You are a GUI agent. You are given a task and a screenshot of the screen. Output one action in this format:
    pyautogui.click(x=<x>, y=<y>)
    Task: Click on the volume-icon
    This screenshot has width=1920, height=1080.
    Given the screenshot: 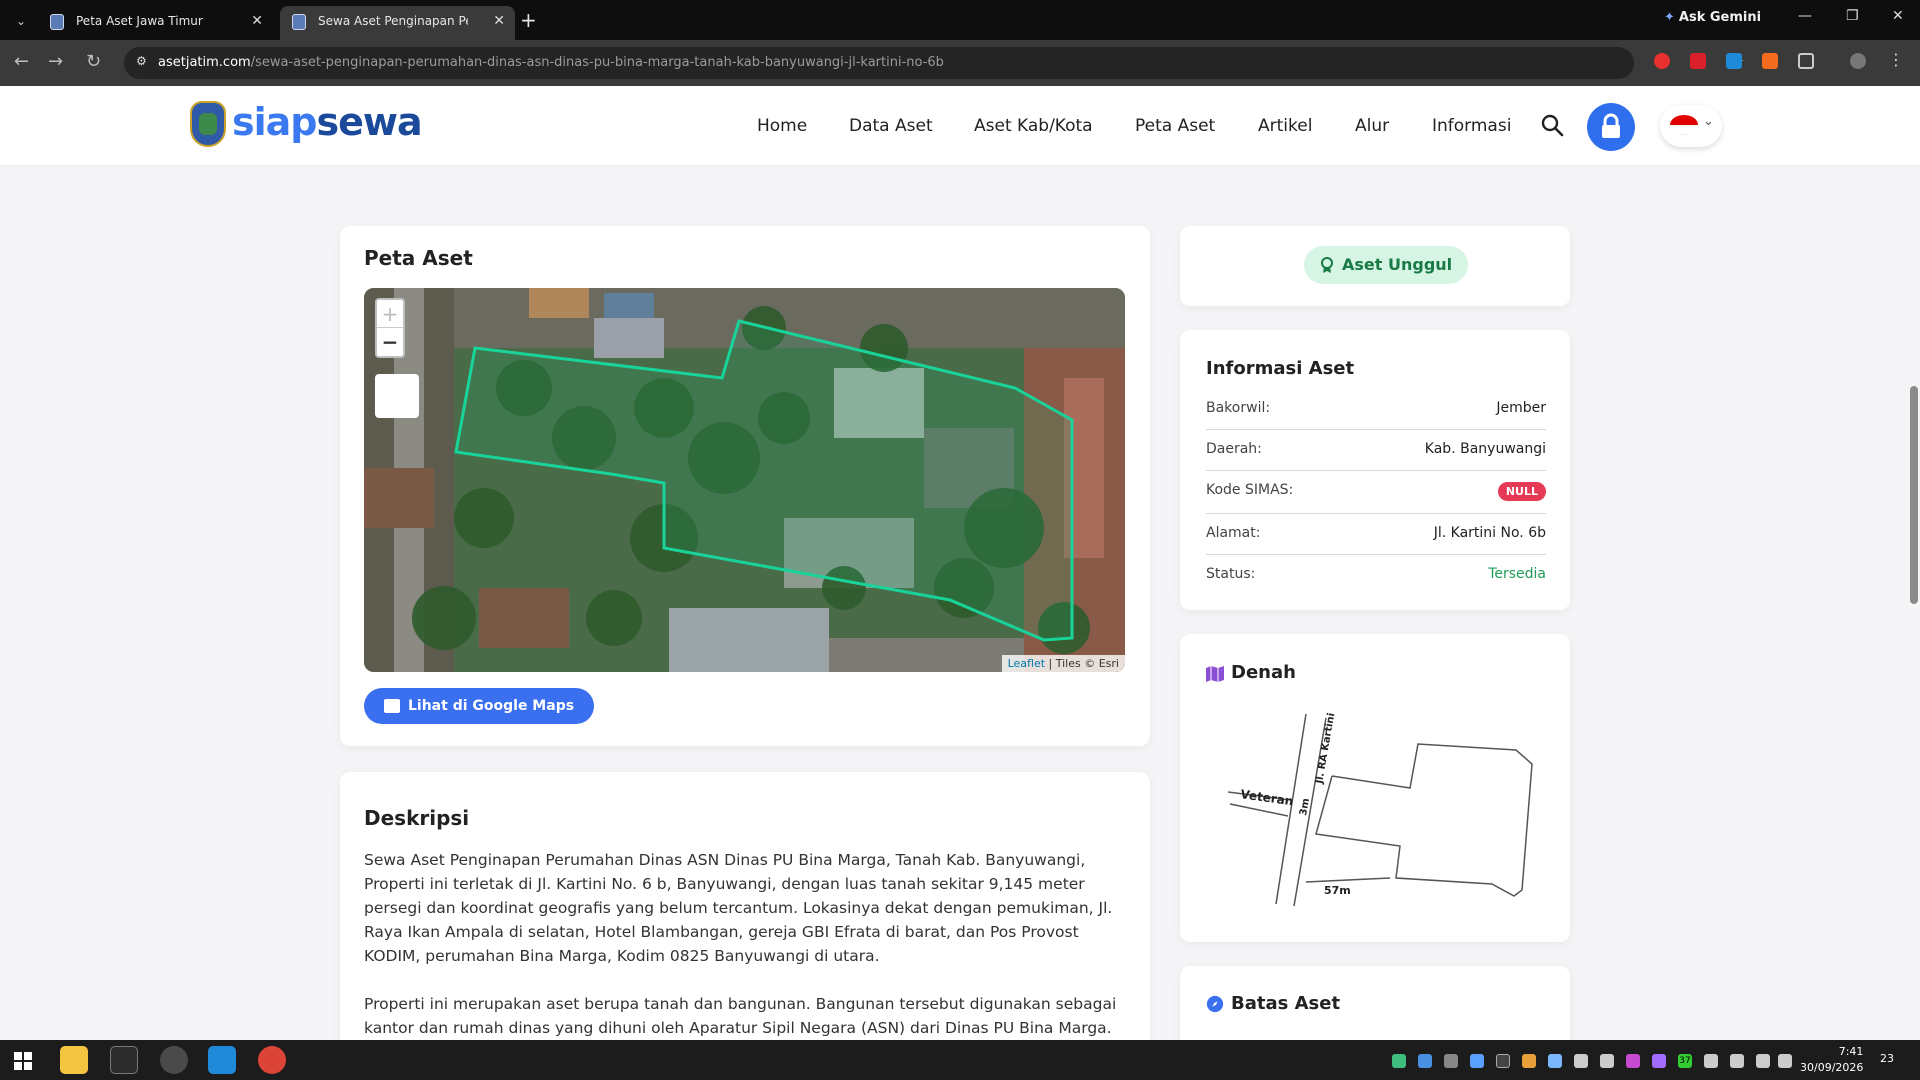 What is the action you would take?
    pyautogui.click(x=1763, y=1061)
    